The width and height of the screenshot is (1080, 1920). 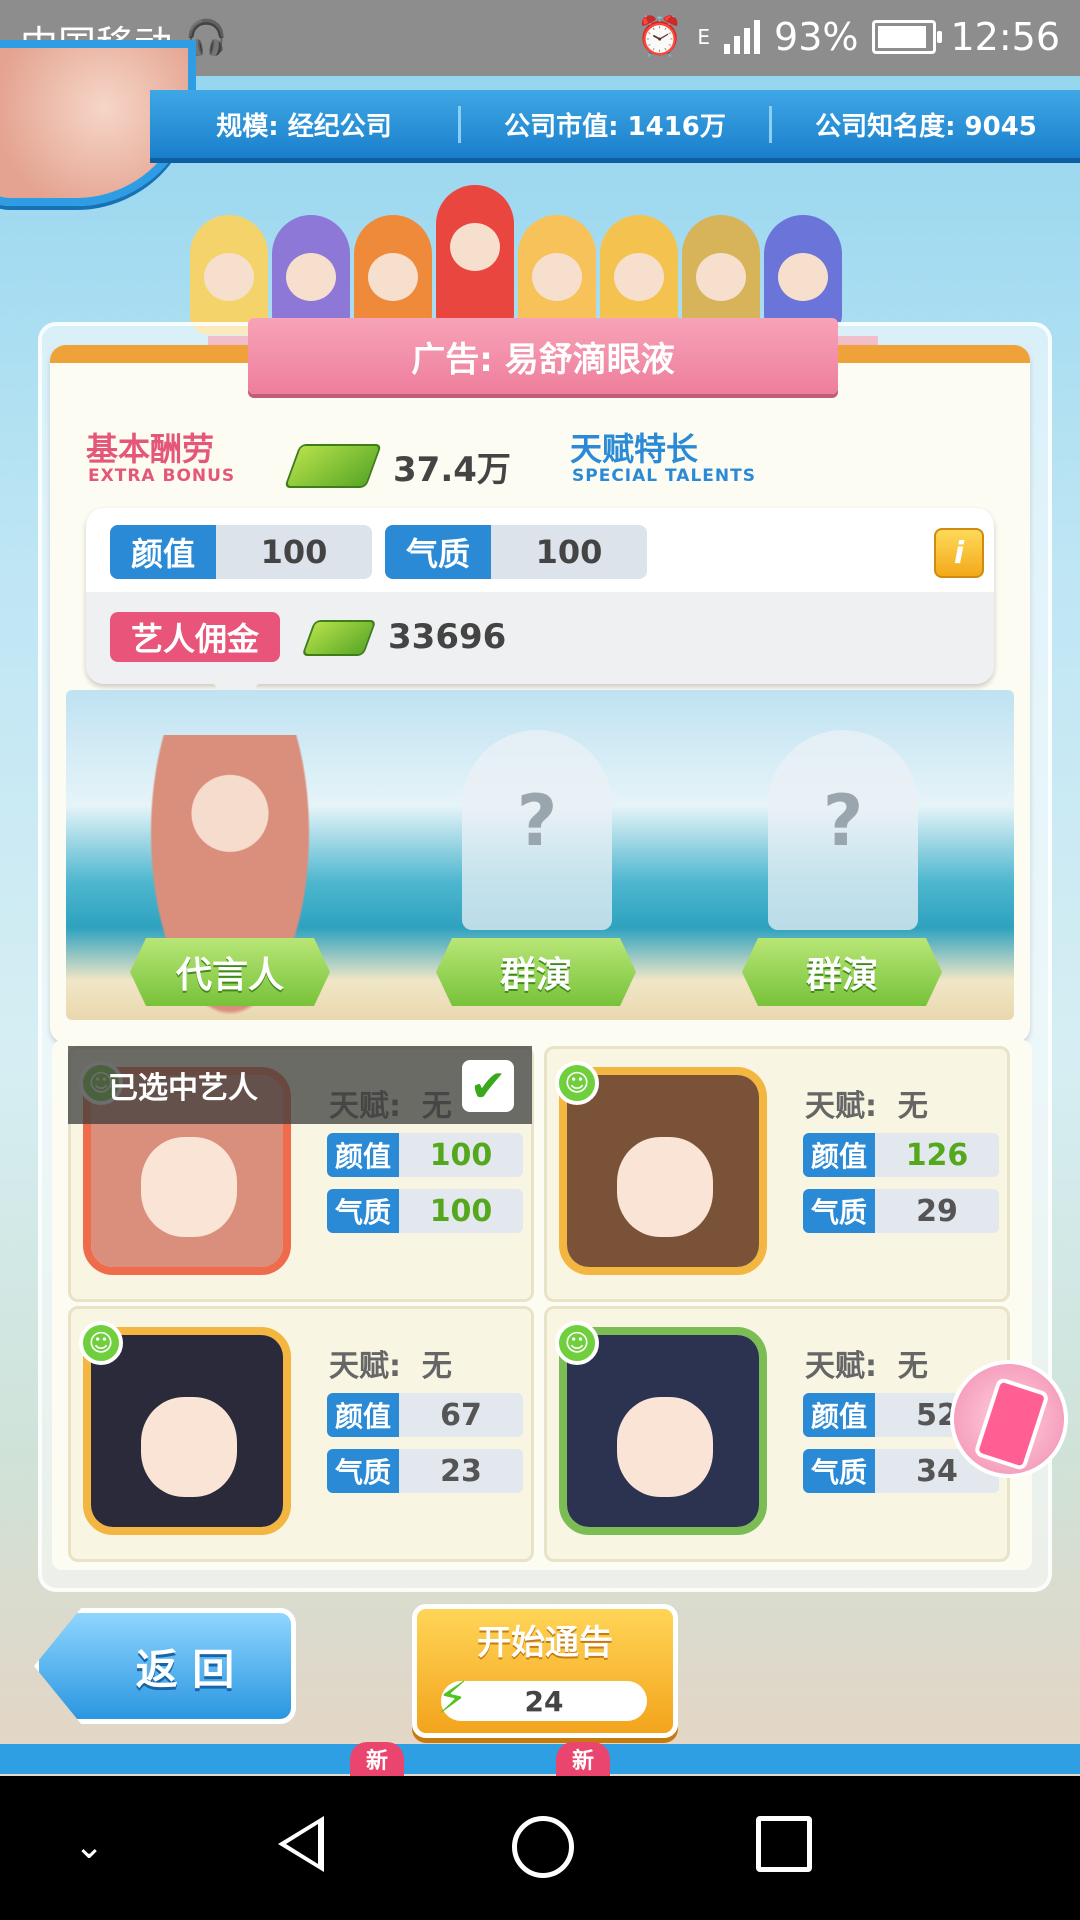 I want to click on check-icon: ✔, so click(x=488, y=1086).